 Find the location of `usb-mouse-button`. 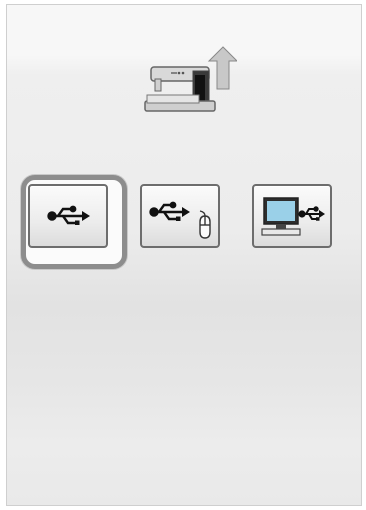

usb-mouse-button is located at coordinates (180, 216).